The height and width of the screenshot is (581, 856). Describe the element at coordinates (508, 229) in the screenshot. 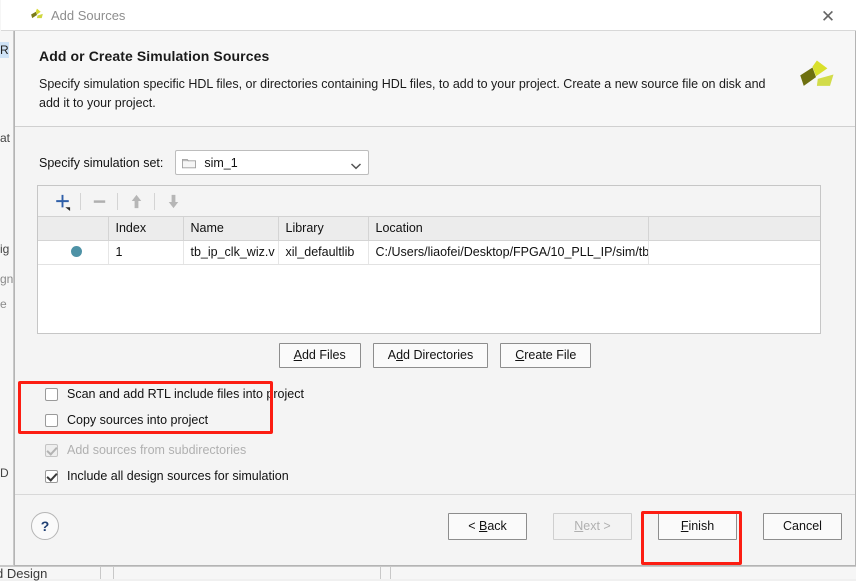

I see `column-header-location: Location` at that location.